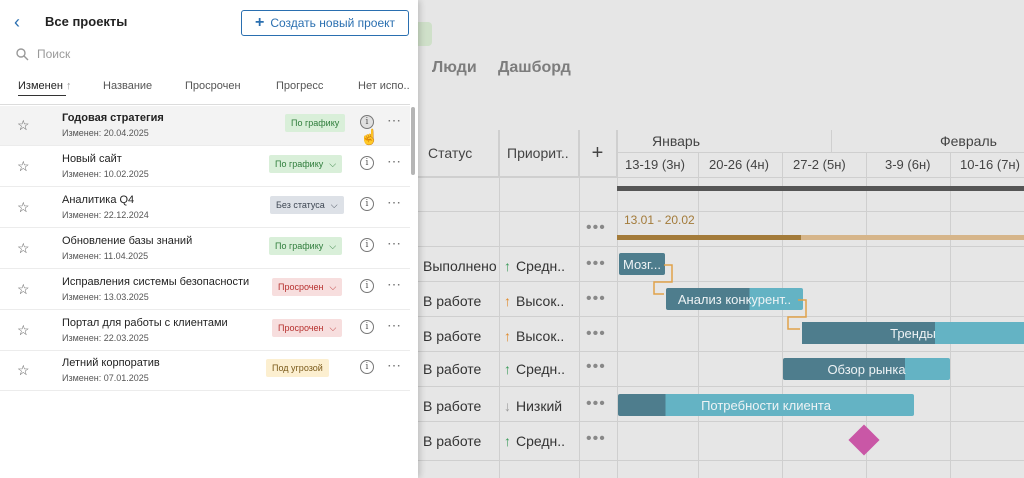 Image resolution: width=1024 pixels, height=478 pixels. What do you see at coordinates (734, 299) in the screenshot?
I see `gantt-bar: Анализ конкурент..` at bounding box center [734, 299].